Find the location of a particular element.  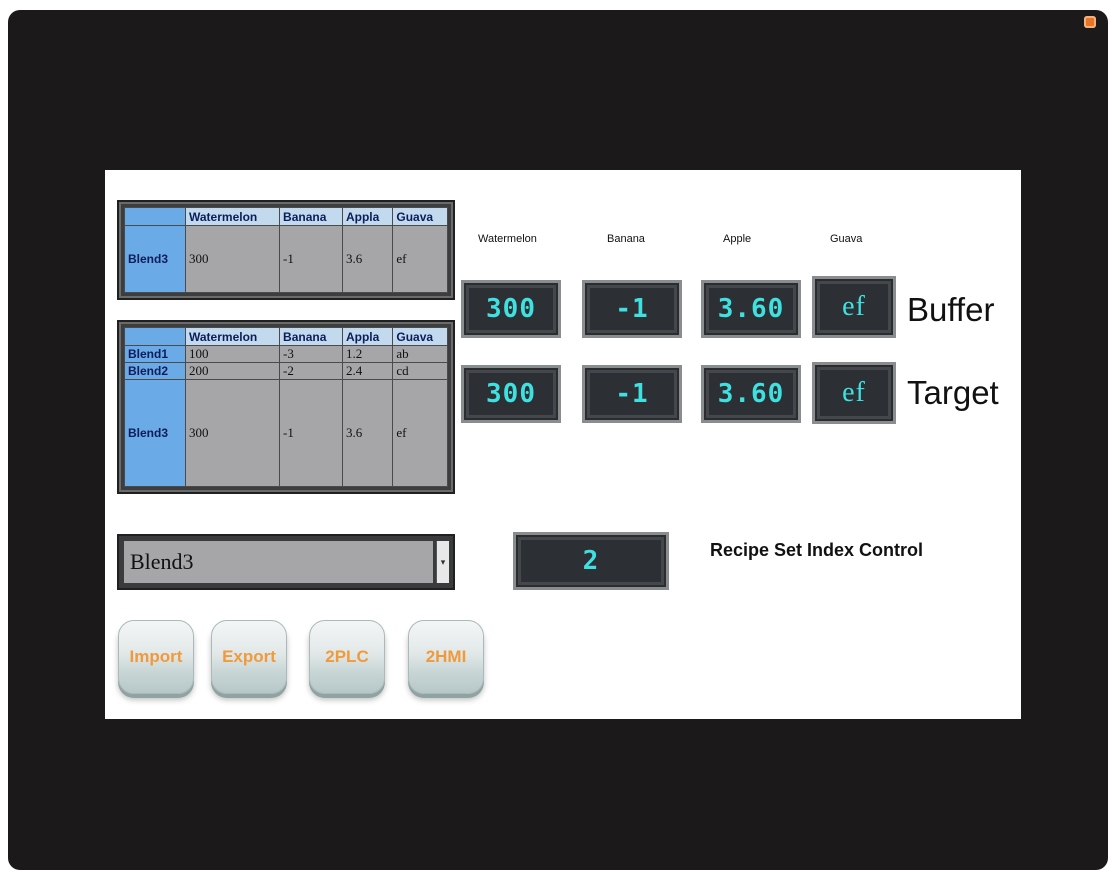

target-label: Target is located at coordinates (953, 392).